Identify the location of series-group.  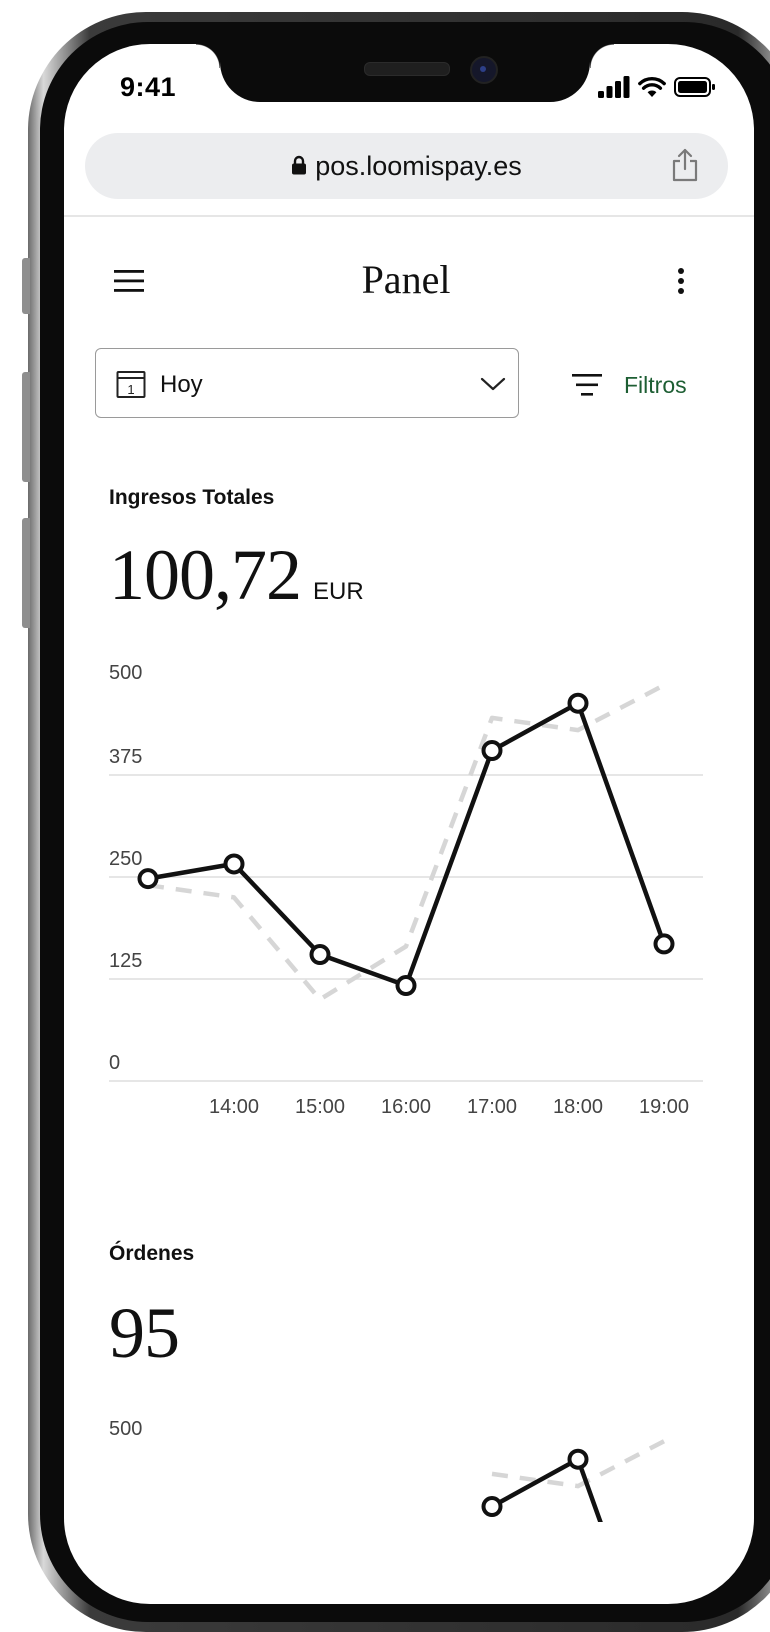
(573, 1480).